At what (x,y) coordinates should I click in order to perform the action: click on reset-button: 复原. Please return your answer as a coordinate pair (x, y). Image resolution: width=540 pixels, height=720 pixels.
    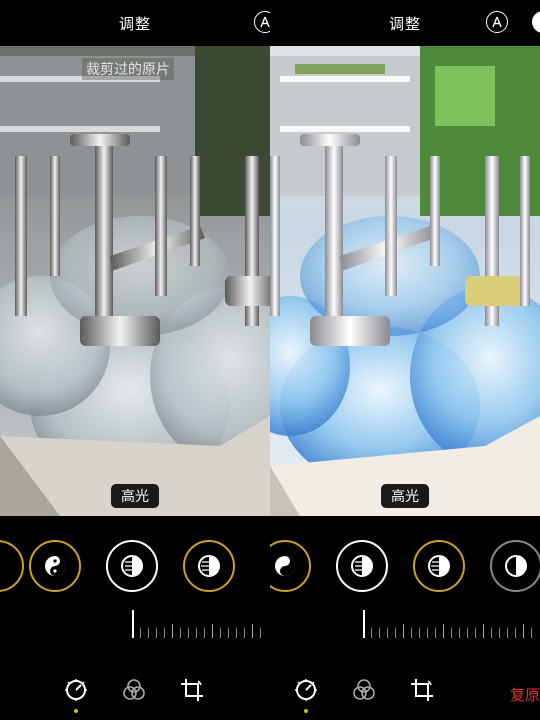
    Looking at the image, I should click on (525, 694).